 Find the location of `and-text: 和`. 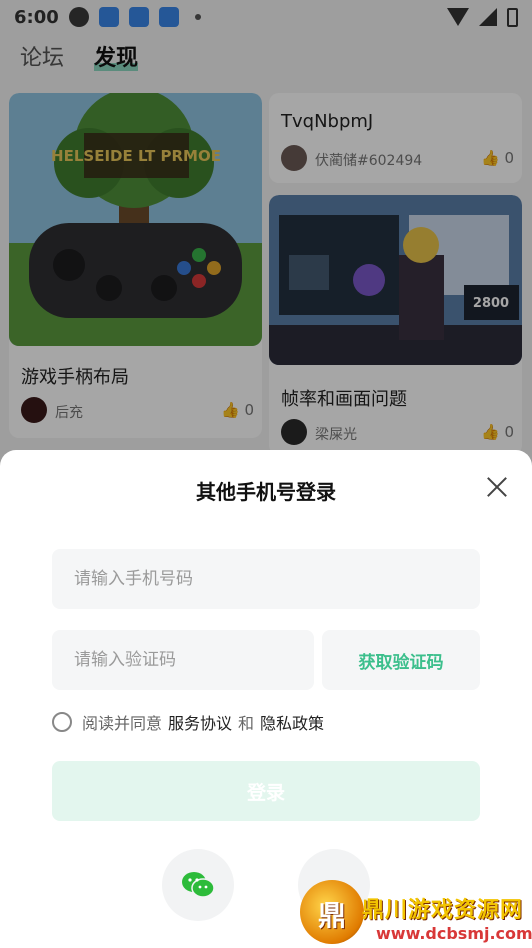

and-text: 和 is located at coordinates (246, 723).